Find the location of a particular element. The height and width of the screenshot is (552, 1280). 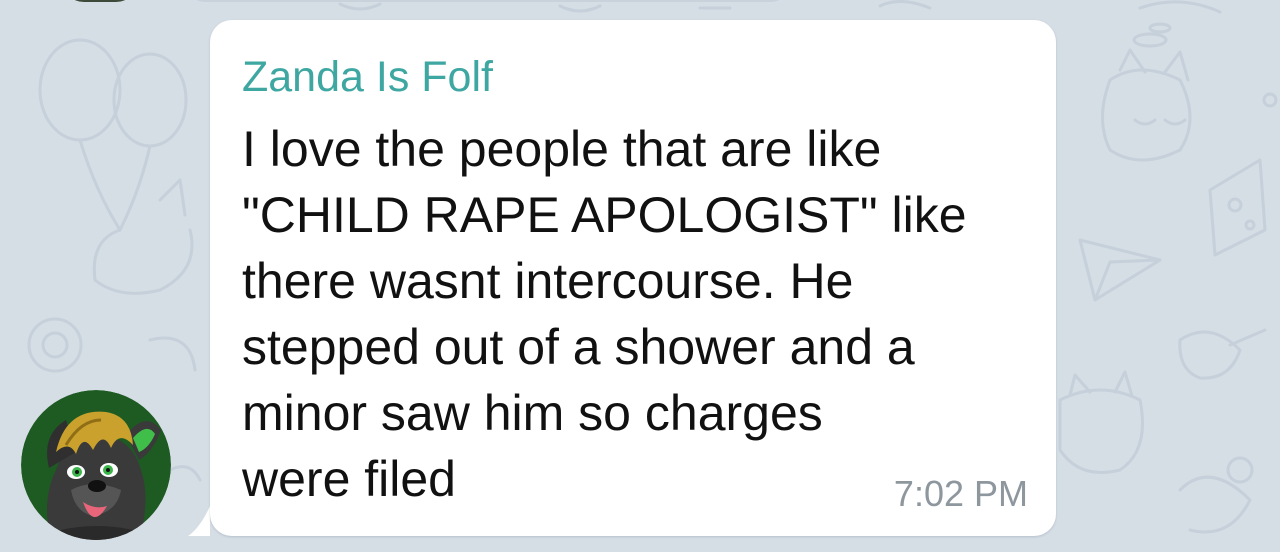

sender-name: Zanda Is Folf is located at coordinates (367, 77).